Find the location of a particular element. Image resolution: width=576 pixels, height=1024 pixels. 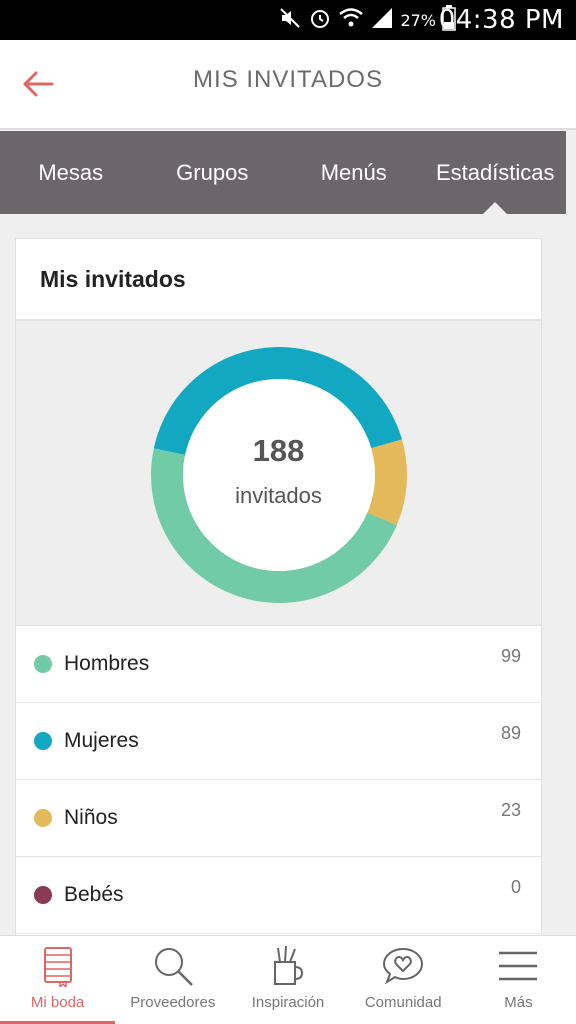

signal-icon is located at coordinates (382, 20).